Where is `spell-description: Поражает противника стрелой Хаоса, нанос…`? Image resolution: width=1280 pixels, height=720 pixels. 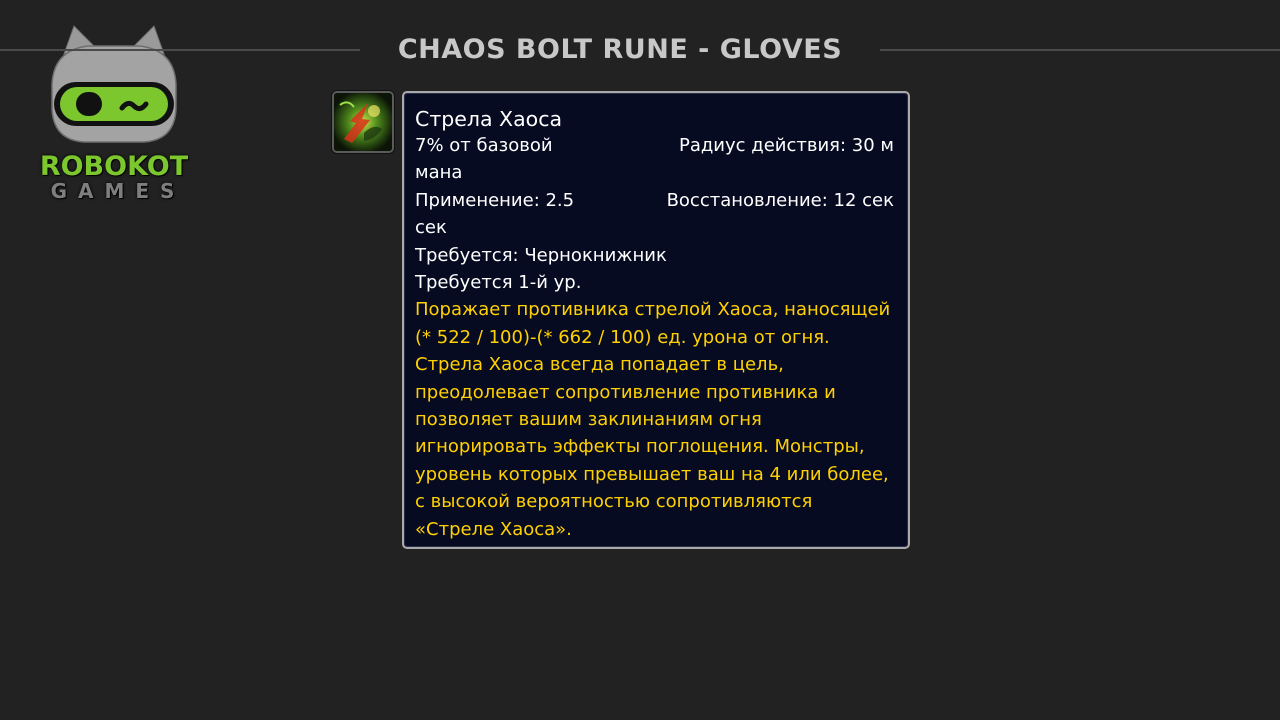 spell-description: Поражает противника стрелой Хаоса, нанос… is located at coordinates (653, 419).